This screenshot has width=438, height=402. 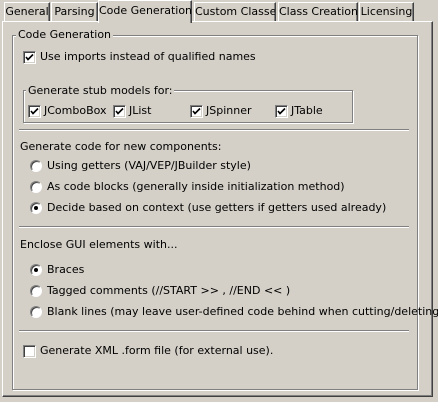 What do you see at coordinates (66, 269) in the screenshot?
I see `radio-braces-label: Braces` at bounding box center [66, 269].